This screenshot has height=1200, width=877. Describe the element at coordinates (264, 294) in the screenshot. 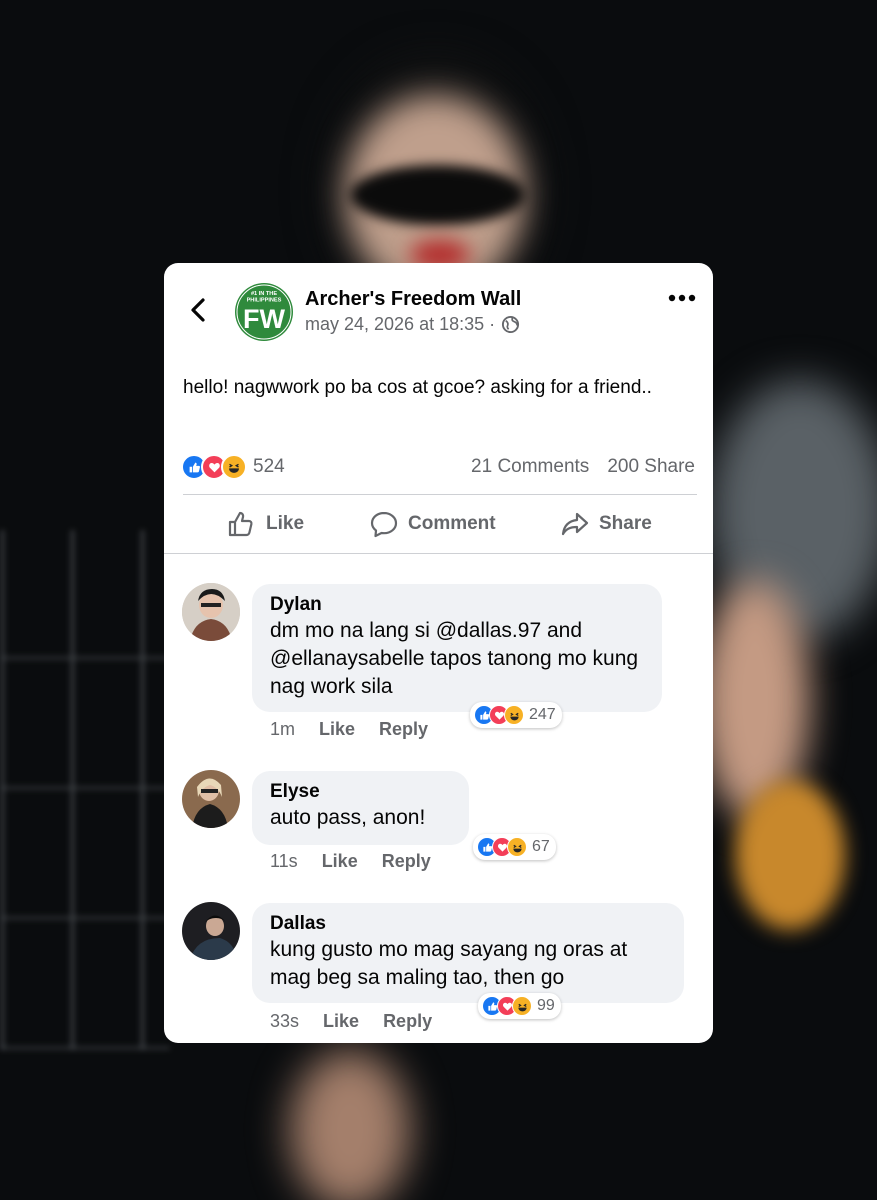

I see `svg-text: #1 IN THE` at that location.